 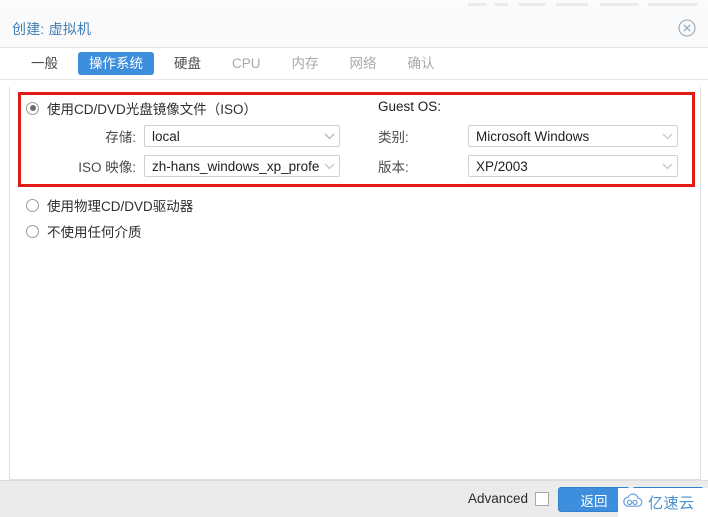 I want to click on os-version-select-value: XP/2003, so click(x=502, y=166).